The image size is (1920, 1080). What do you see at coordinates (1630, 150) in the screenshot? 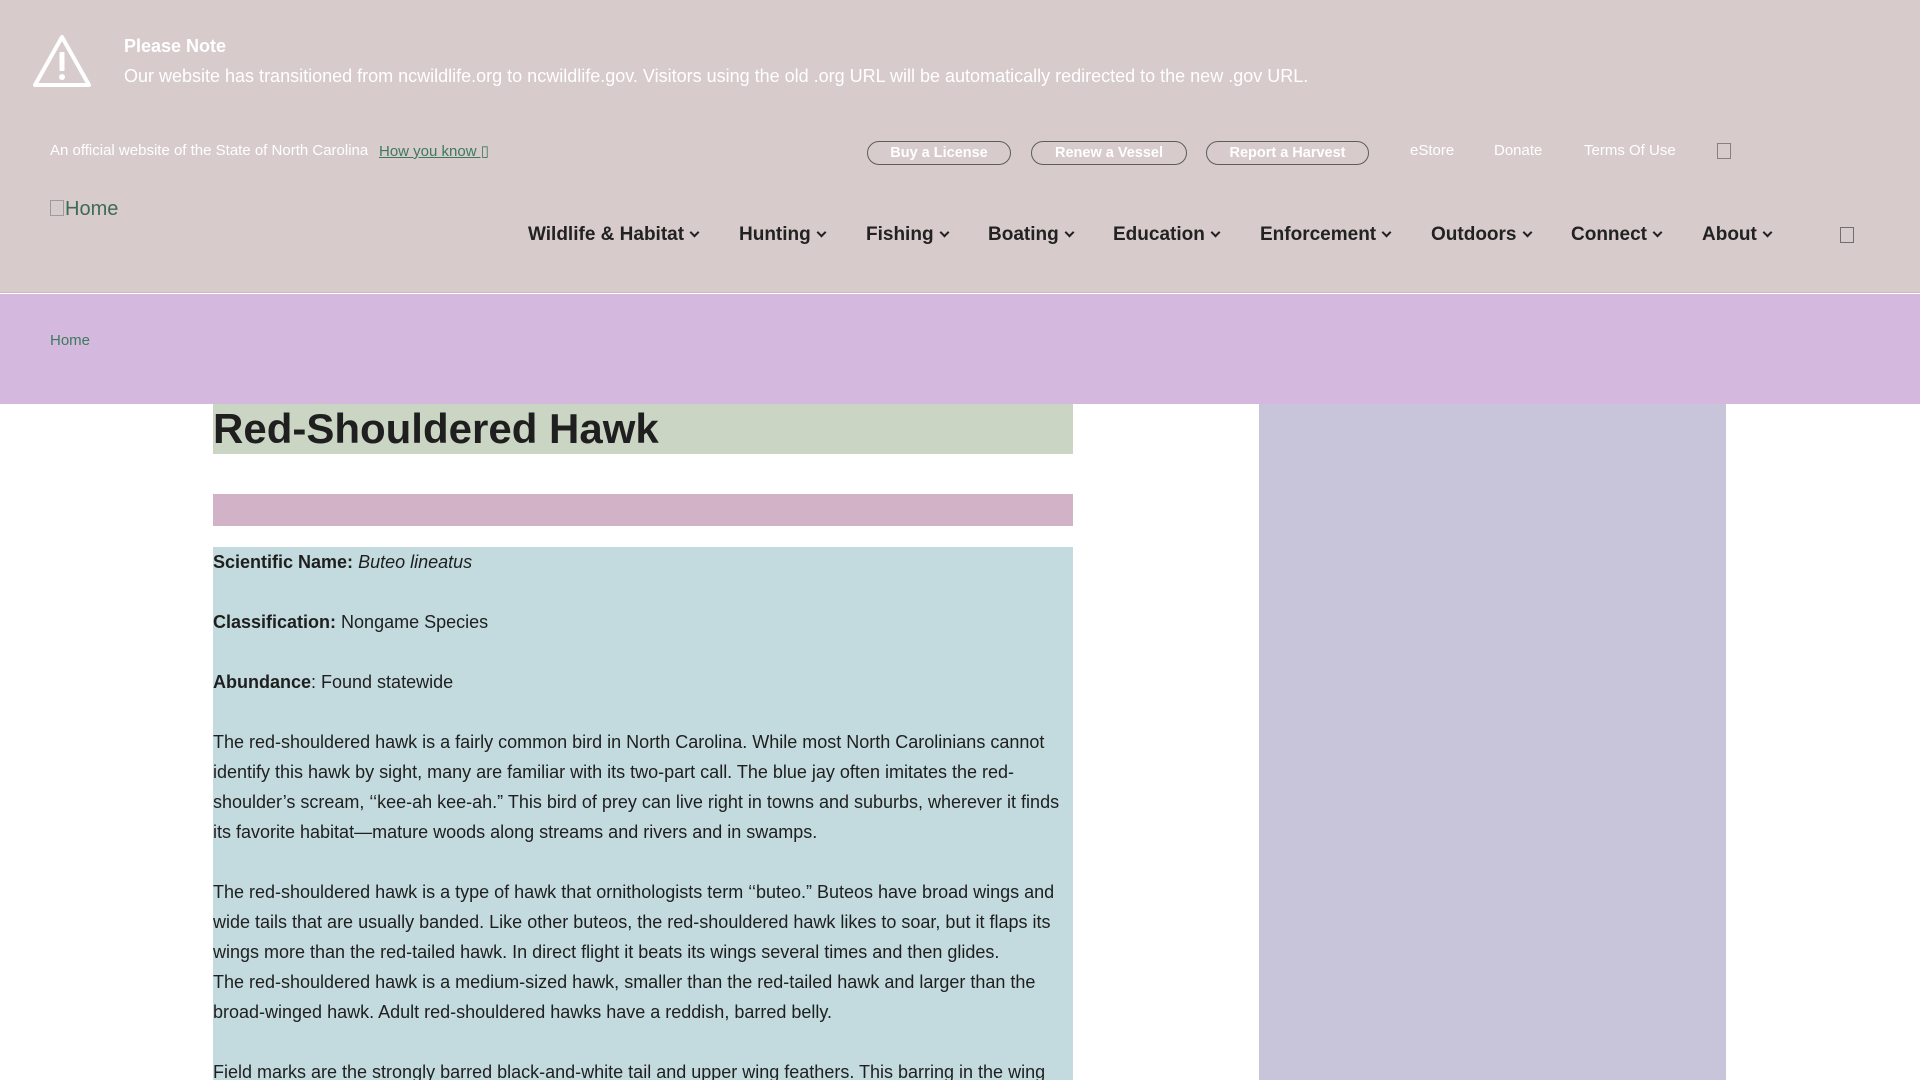
I see `terms-of-use-link: Terms Of Use` at bounding box center [1630, 150].